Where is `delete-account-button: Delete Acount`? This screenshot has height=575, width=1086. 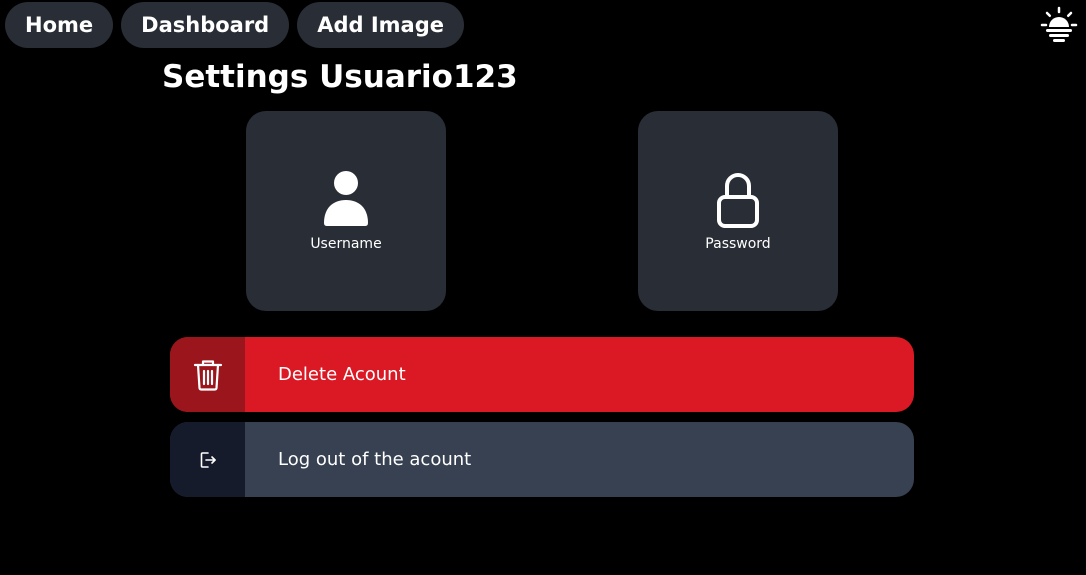
delete-account-button: Delete Acount is located at coordinates (542, 374).